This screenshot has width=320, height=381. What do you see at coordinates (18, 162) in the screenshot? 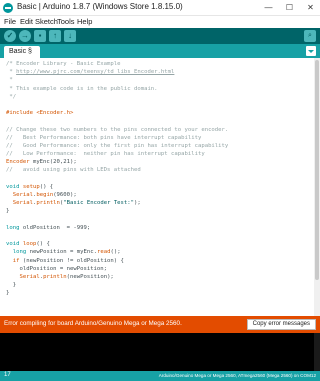
I see `code-token: Encoder` at bounding box center [18, 162].